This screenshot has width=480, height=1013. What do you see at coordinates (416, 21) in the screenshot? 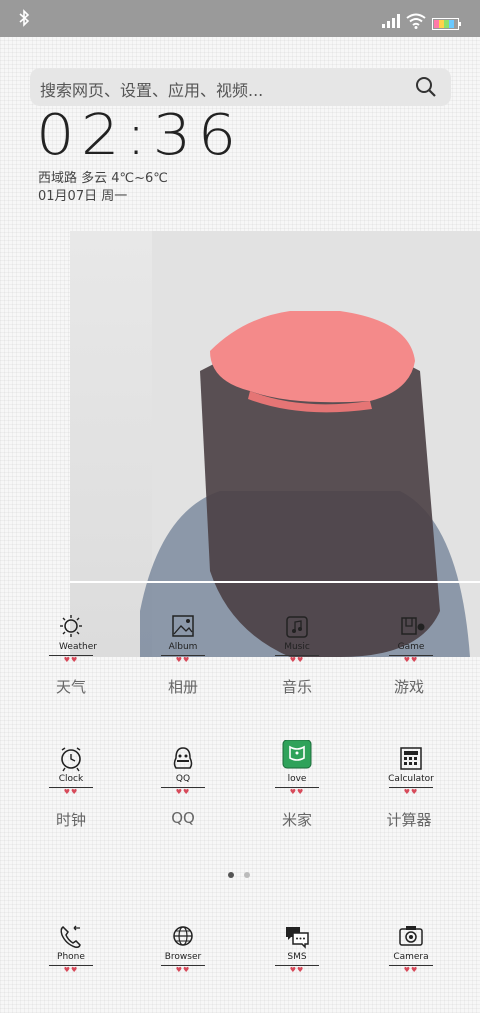
I see `wifi-icon` at bounding box center [416, 21].